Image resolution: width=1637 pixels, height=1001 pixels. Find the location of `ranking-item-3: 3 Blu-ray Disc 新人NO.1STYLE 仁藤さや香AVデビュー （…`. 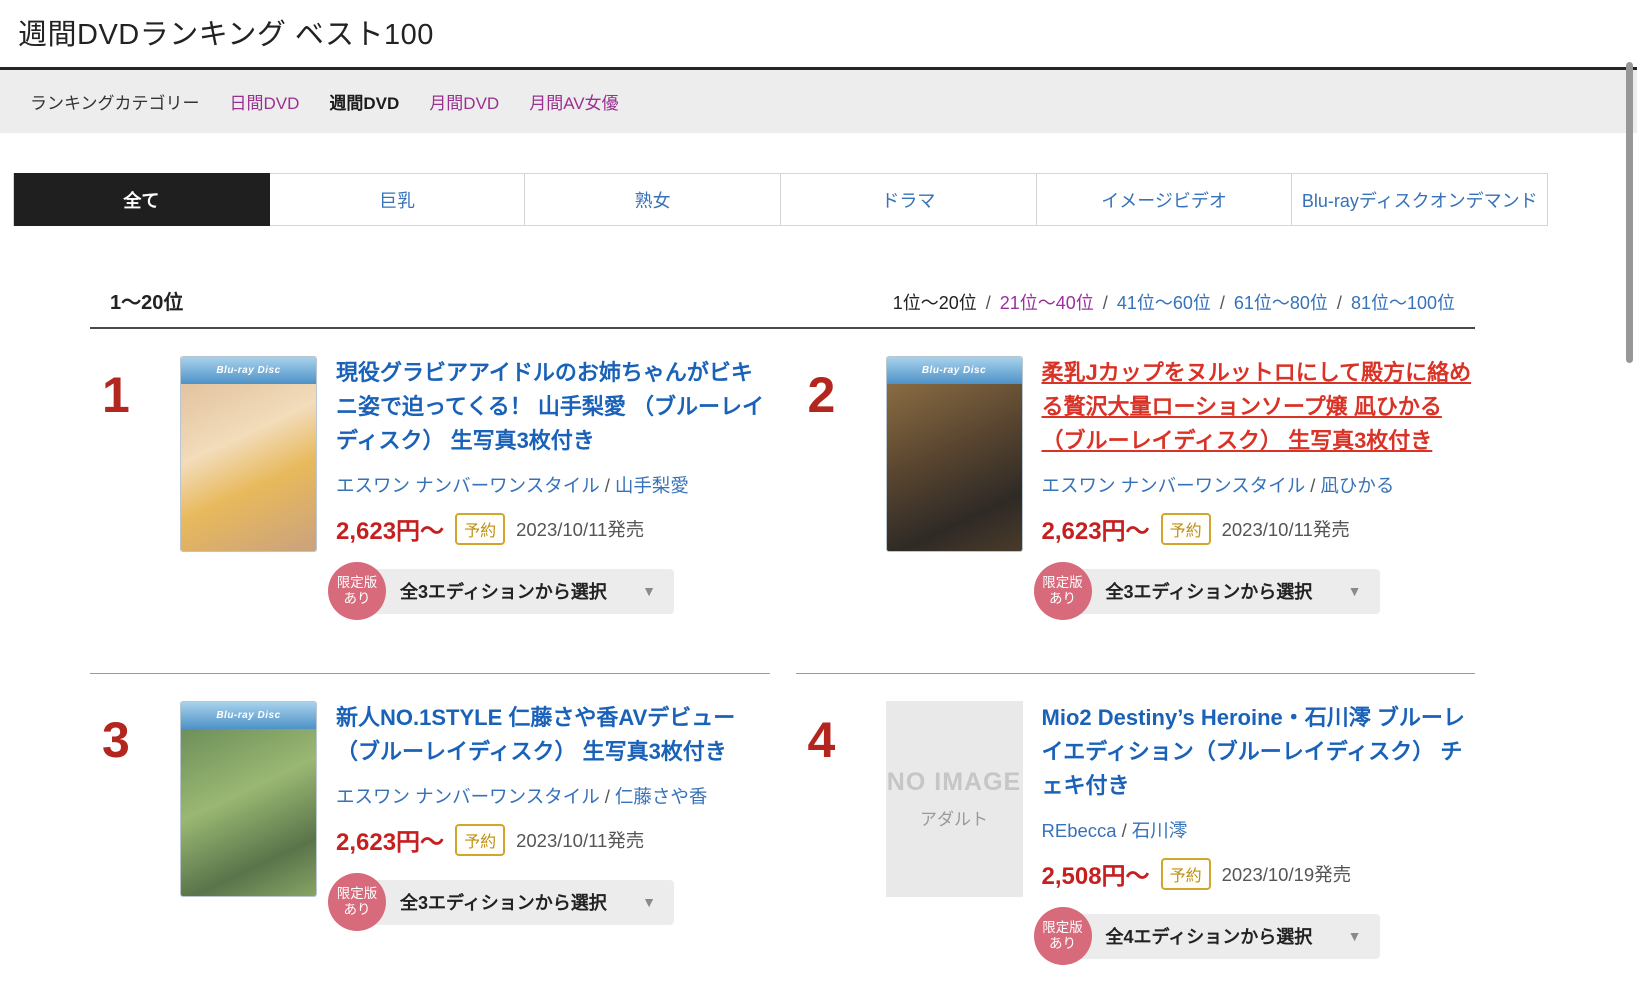

ranking-item-3: 3 Blu-ray Disc 新人NO.1STYLE 仁藤さや香AVデビュー （… is located at coordinates (430, 837).